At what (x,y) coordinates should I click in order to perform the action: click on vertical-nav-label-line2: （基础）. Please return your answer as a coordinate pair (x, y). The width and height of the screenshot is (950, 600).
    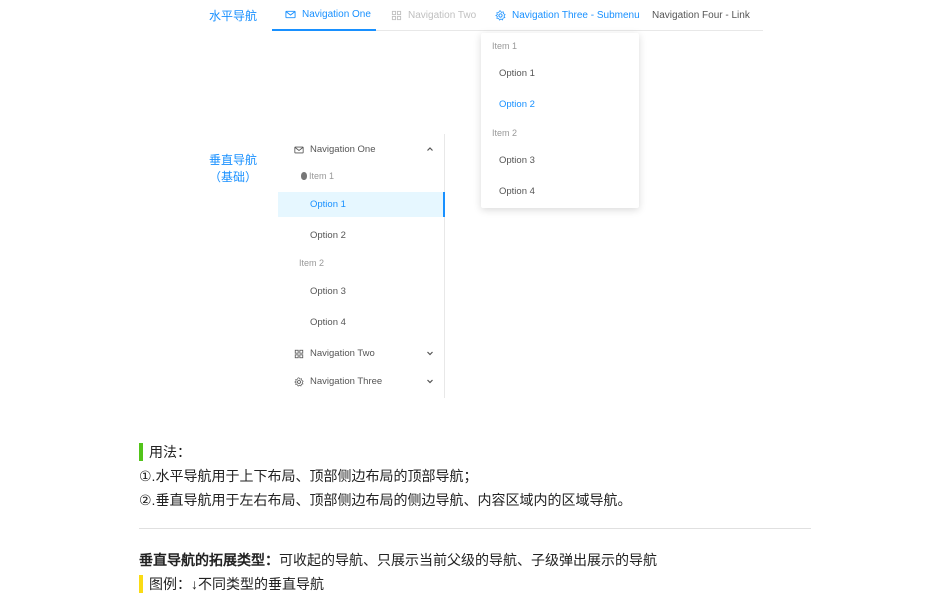
    Looking at the image, I should click on (232, 177).